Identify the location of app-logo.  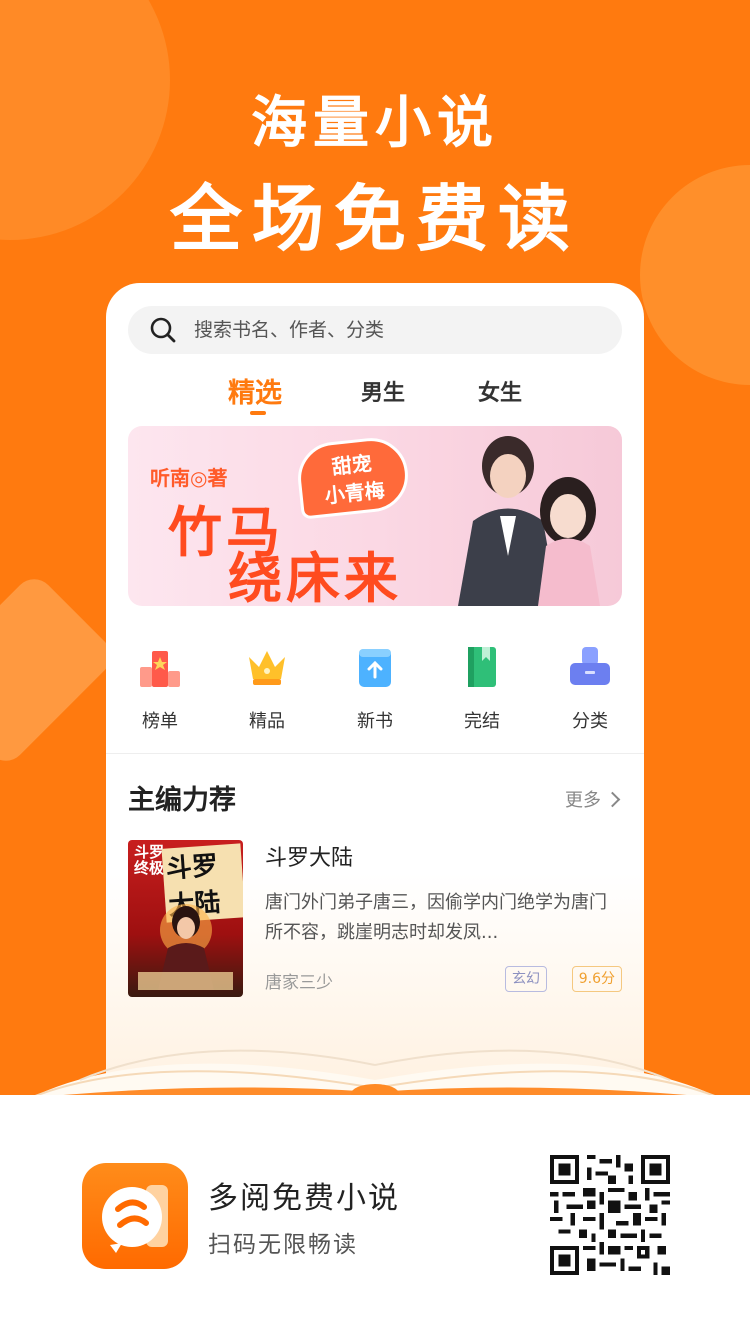
(135, 1216).